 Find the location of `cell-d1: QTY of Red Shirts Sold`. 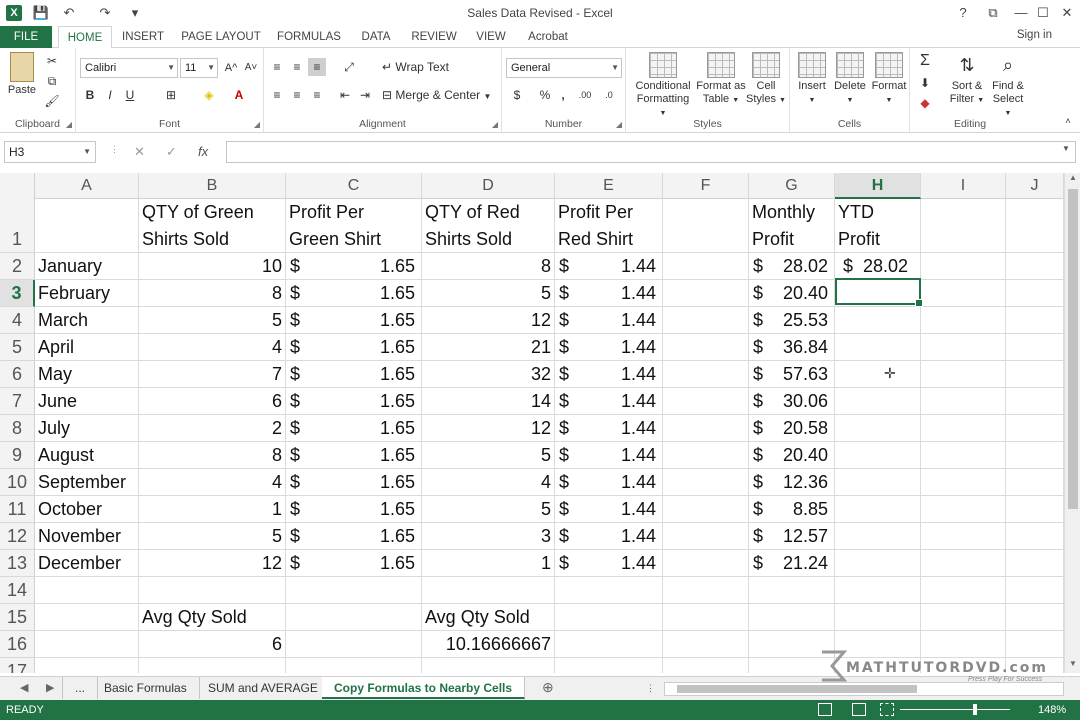

cell-d1: QTY of Red Shirts Sold is located at coordinates (488, 226).